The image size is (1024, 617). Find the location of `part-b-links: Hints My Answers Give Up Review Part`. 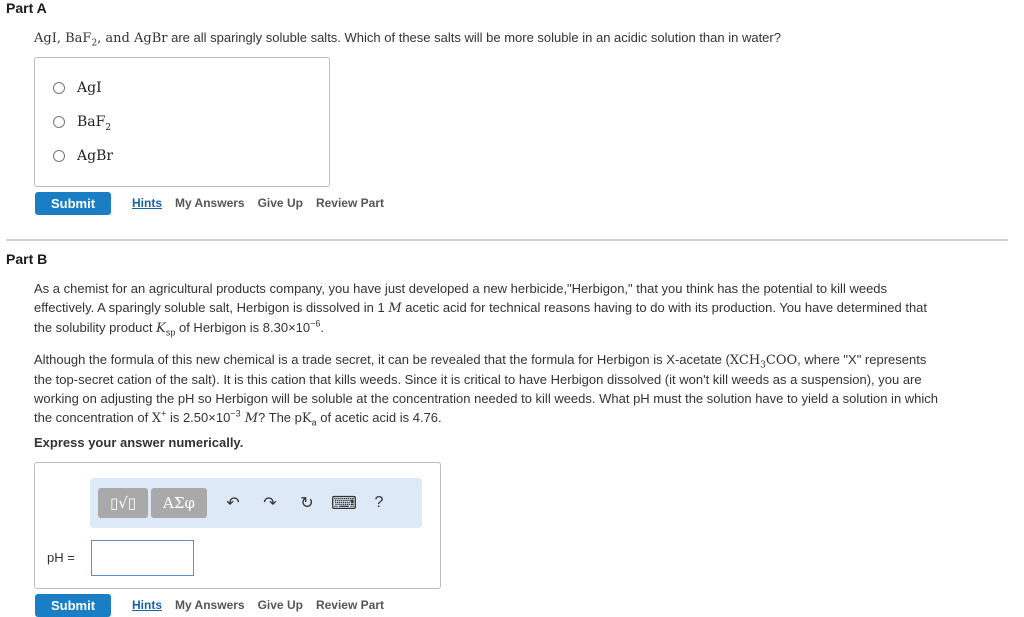

part-b-links: Hints My Answers Give Up Review Part is located at coordinates (258, 605).